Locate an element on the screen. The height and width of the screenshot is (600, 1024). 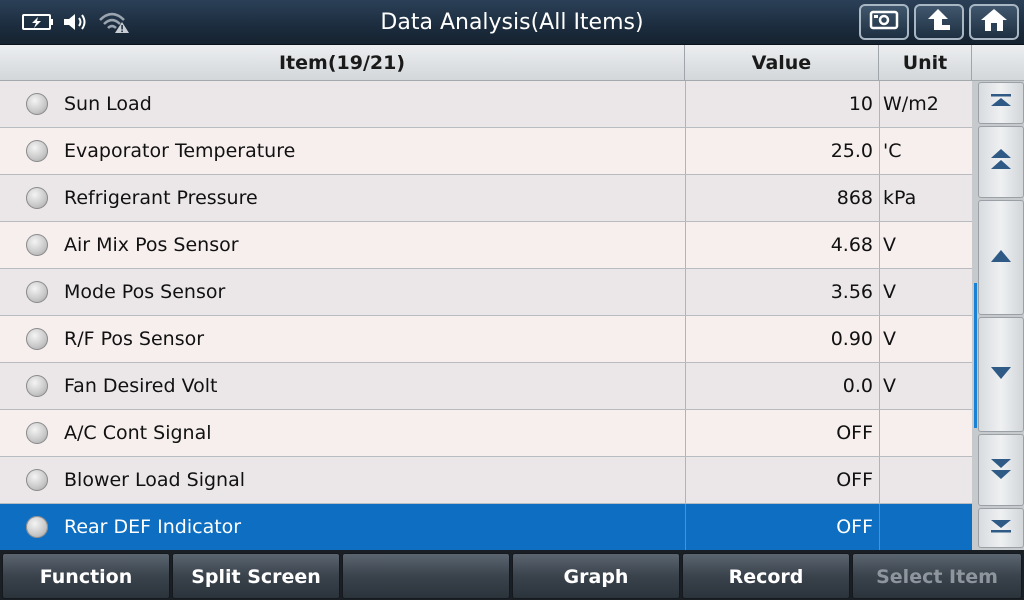
graph-button: Graph is located at coordinates (596, 576).